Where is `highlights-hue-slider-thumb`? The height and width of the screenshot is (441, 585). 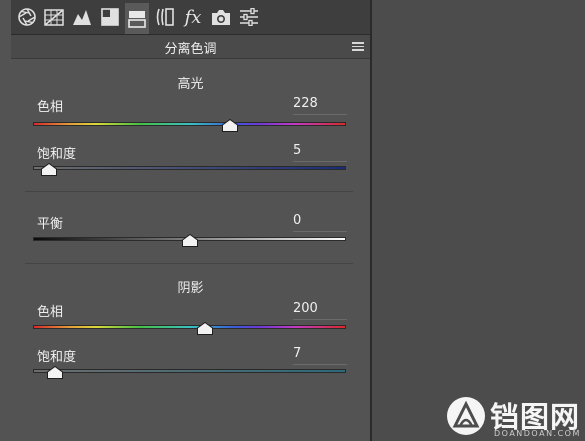 highlights-hue-slider-thumb is located at coordinates (230, 124).